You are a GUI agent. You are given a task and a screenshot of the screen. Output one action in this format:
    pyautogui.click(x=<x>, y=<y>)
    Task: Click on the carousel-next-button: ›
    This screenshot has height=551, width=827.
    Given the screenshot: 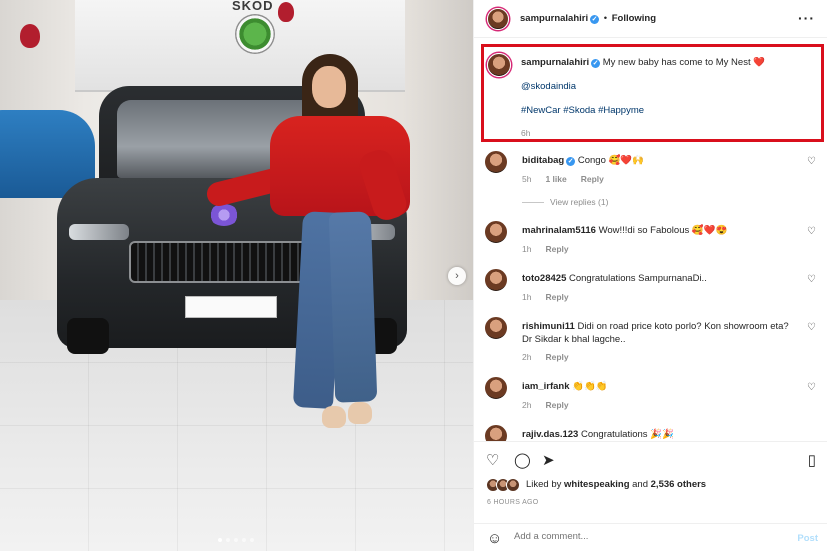 What is the action you would take?
    pyautogui.click(x=457, y=276)
    